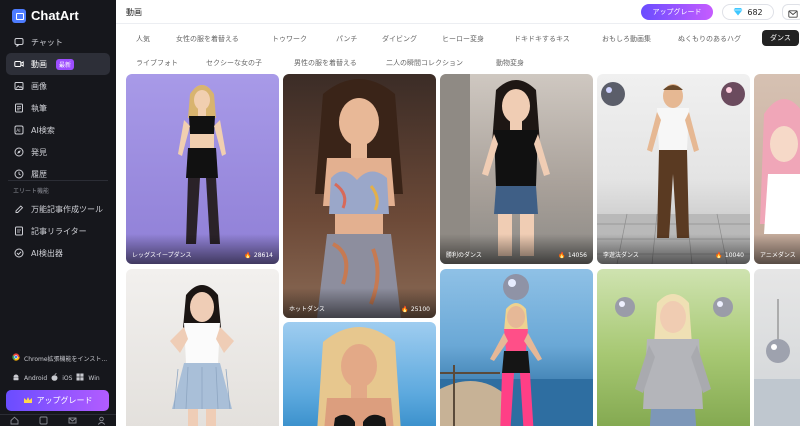 This screenshot has width=800, height=426. I want to click on tab-live-photo: ライブフォト, so click(157, 63).